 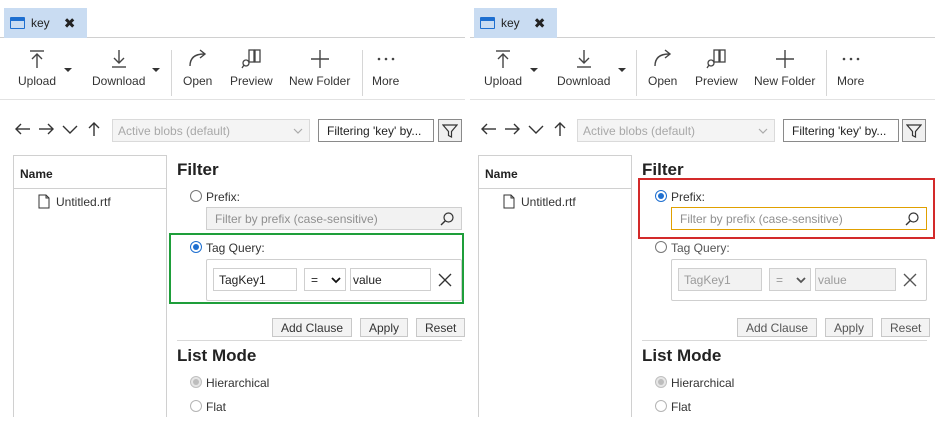 What do you see at coordinates (316, 268) in the screenshot?
I see `tag-query-highlight` at bounding box center [316, 268].